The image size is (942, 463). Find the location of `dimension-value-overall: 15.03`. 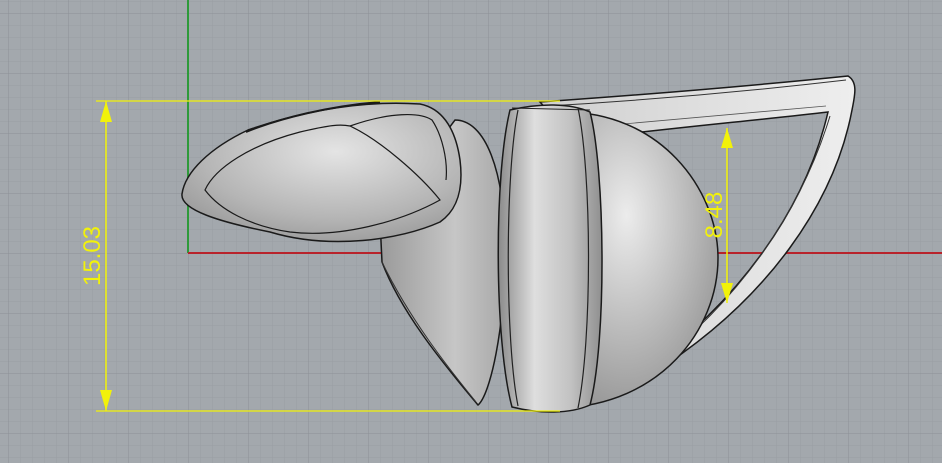

dimension-value-overall: 15.03 is located at coordinates (92, 256).